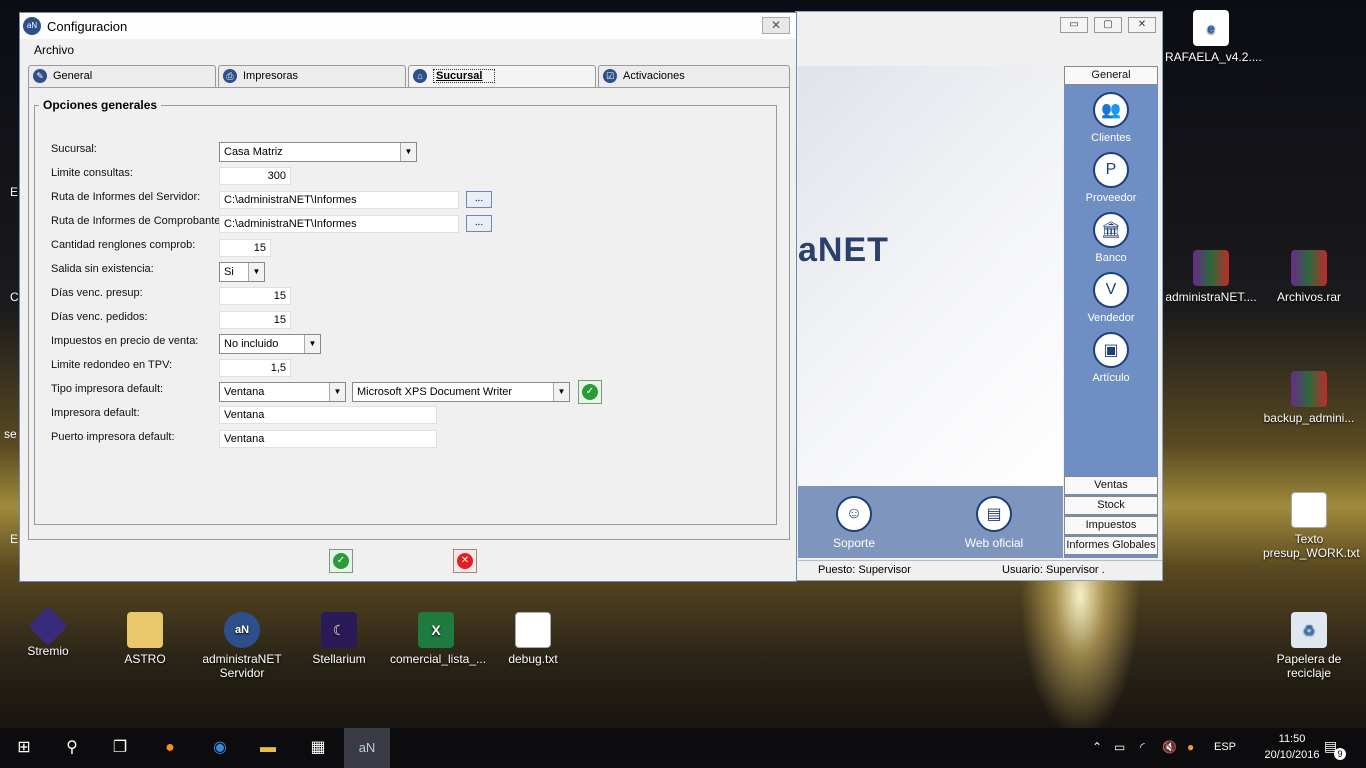 The image size is (1366, 768). What do you see at coordinates (1111, 298) in the screenshot?
I see `sidebar-item-vendedor: V Vendedor` at bounding box center [1111, 298].